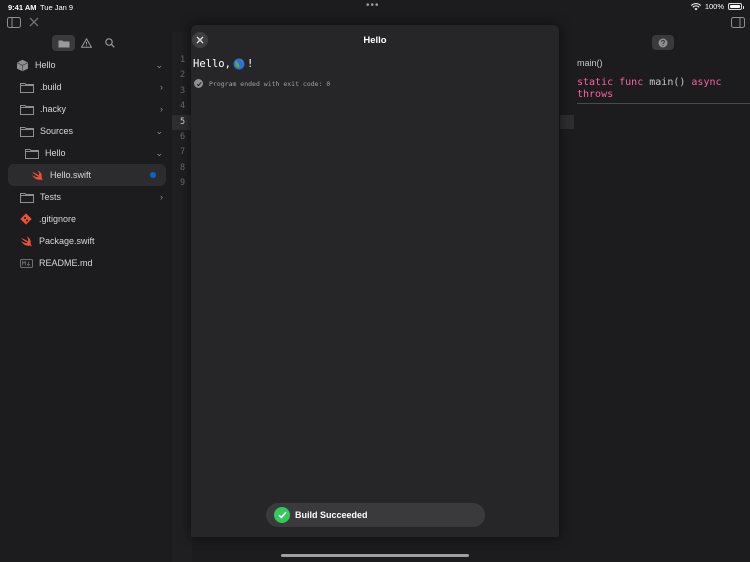 This screenshot has width=750, height=562. I want to click on line-number-current: 5, so click(183, 122).